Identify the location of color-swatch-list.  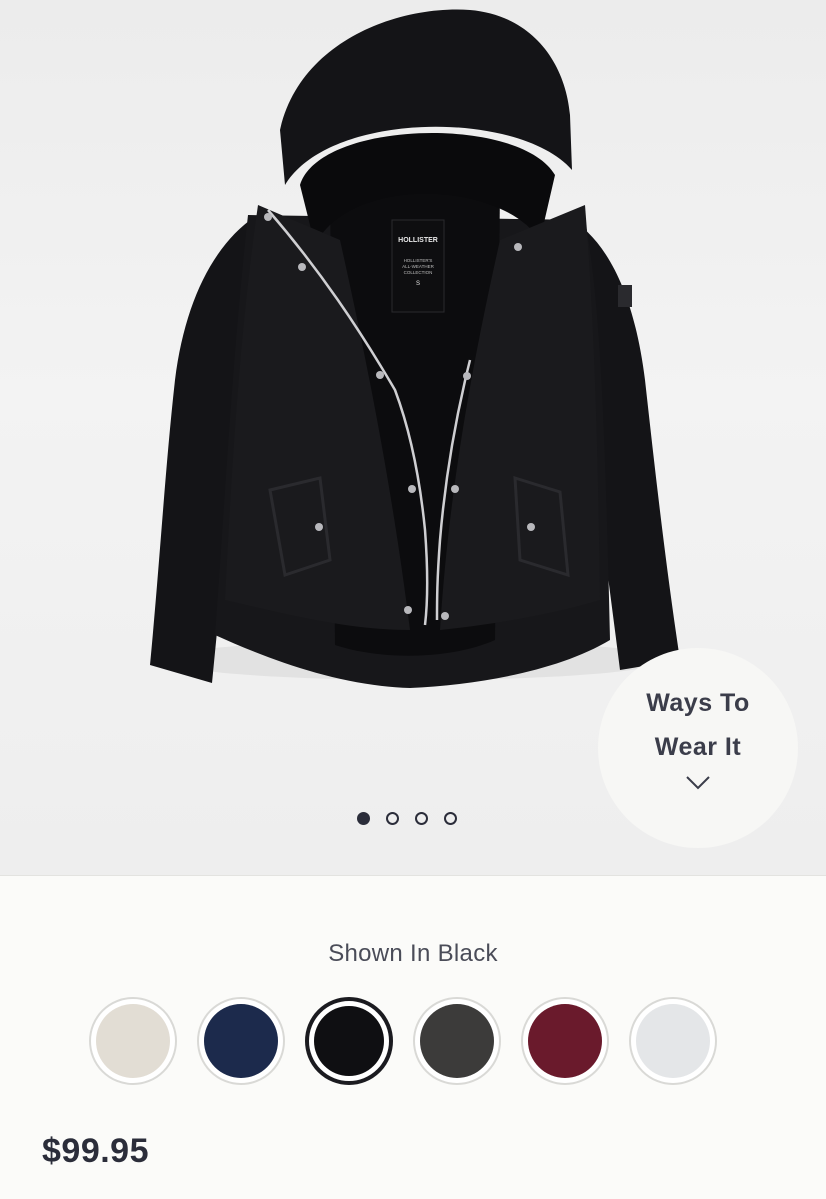
(403, 1041).